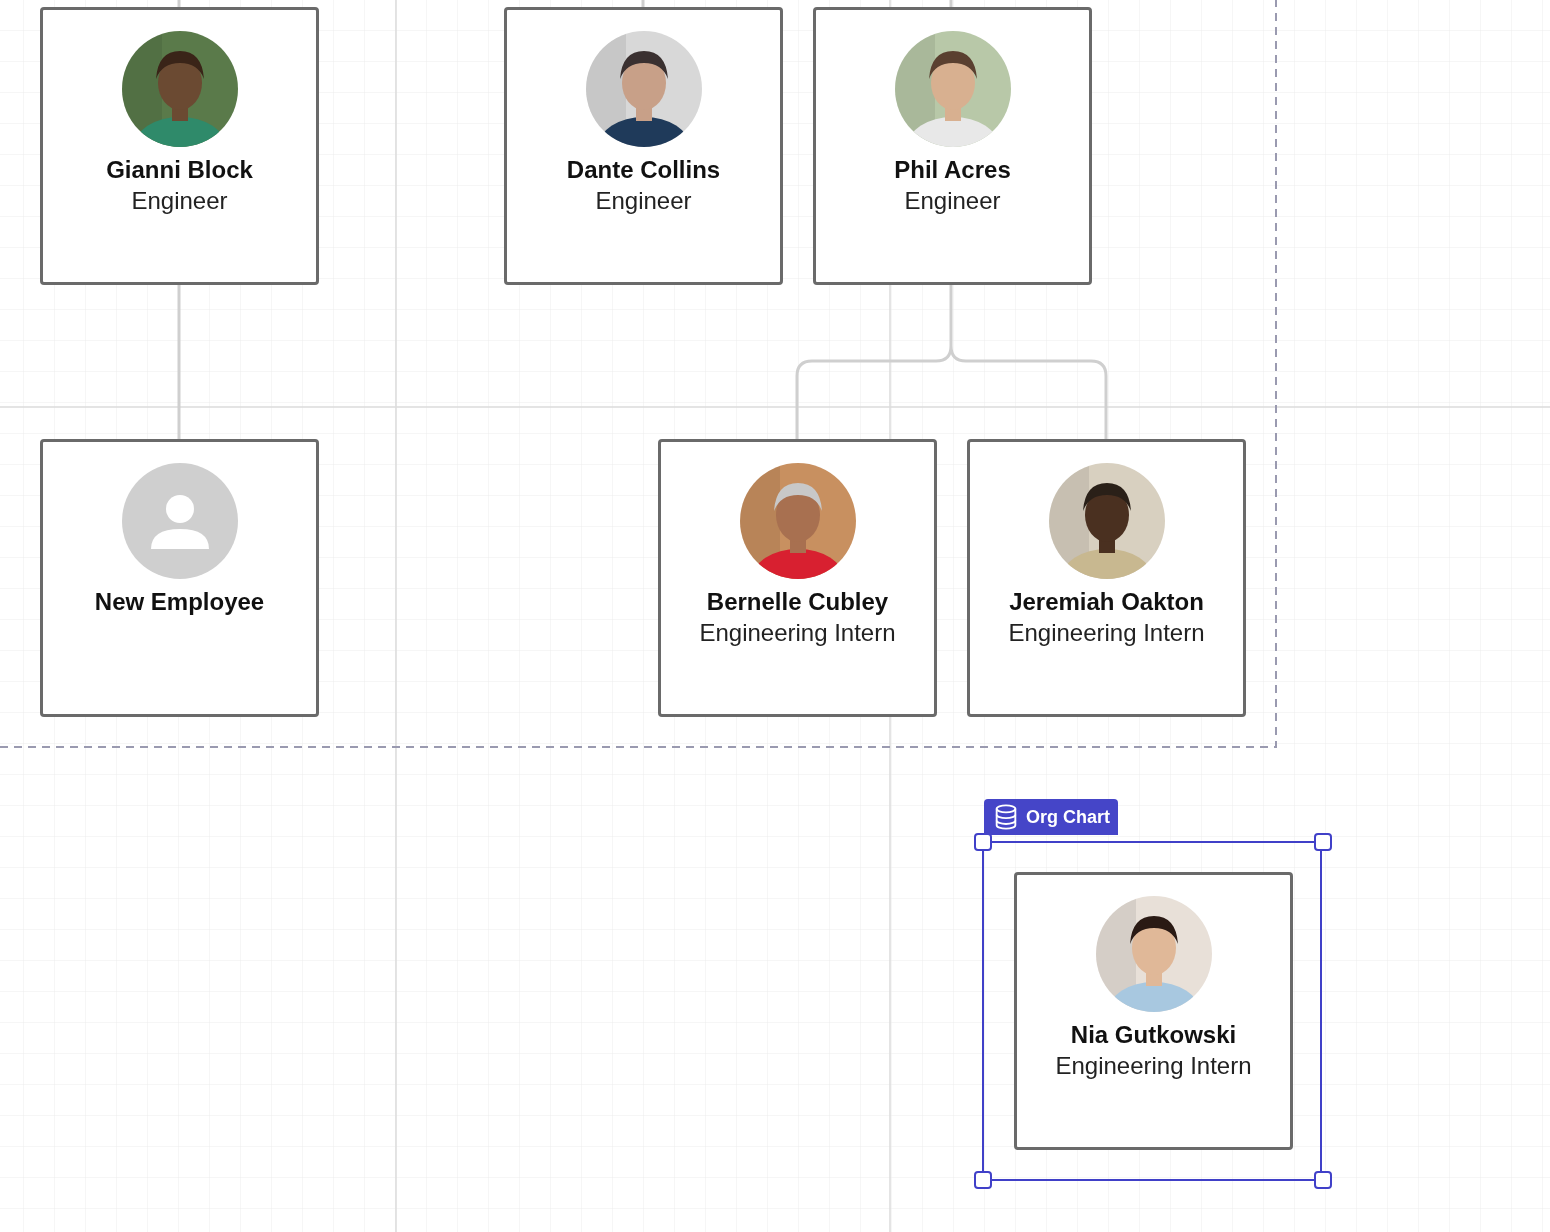 Image resolution: width=1550 pixels, height=1232 pixels. What do you see at coordinates (179, 146) in the screenshot?
I see `employee-card: Gianni Block Engineer` at bounding box center [179, 146].